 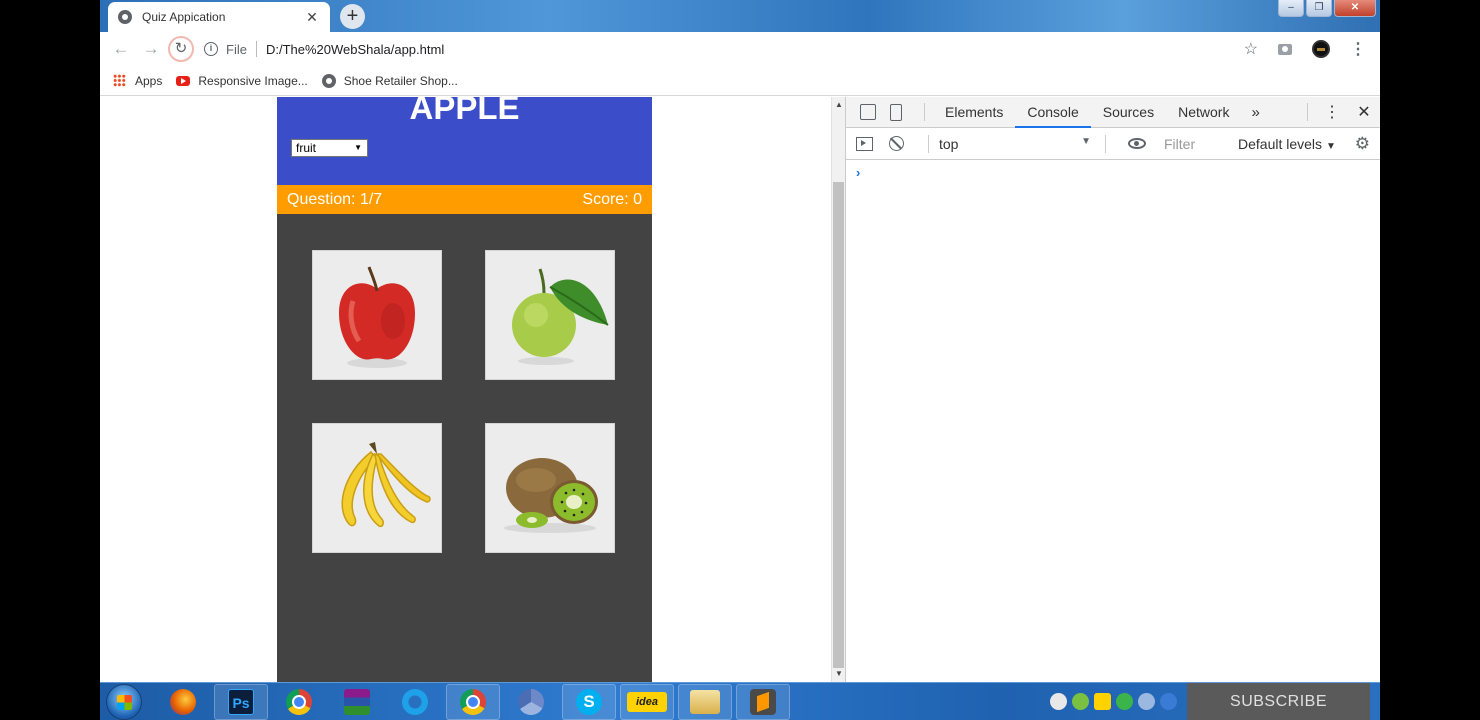 What do you see at coordinates (1319, 8) in the screenshot?
I see `maximize-button: ❐` at bounding box center [1319, 8].